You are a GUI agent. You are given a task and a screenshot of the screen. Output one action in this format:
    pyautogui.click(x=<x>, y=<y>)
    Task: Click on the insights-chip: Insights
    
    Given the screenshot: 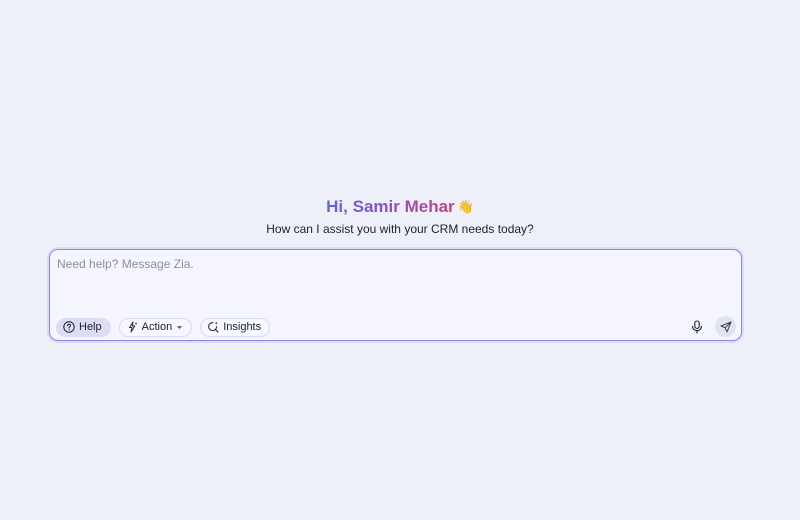 What is the action you would take?
    pyautogui.click(x=235, y=327)
    